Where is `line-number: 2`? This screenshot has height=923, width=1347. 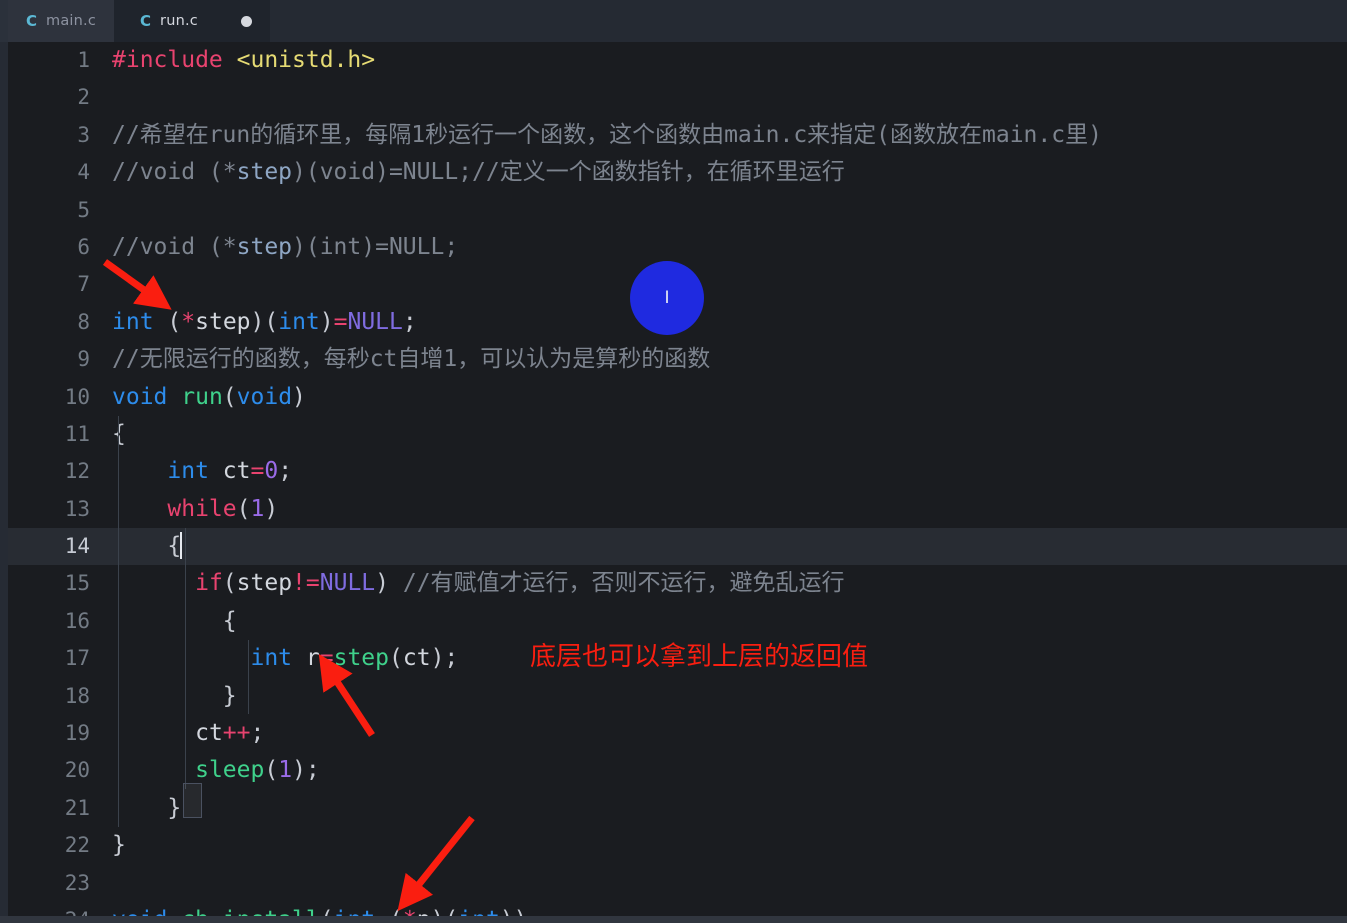 line-number: 2 is located at coordinates (83, 97).